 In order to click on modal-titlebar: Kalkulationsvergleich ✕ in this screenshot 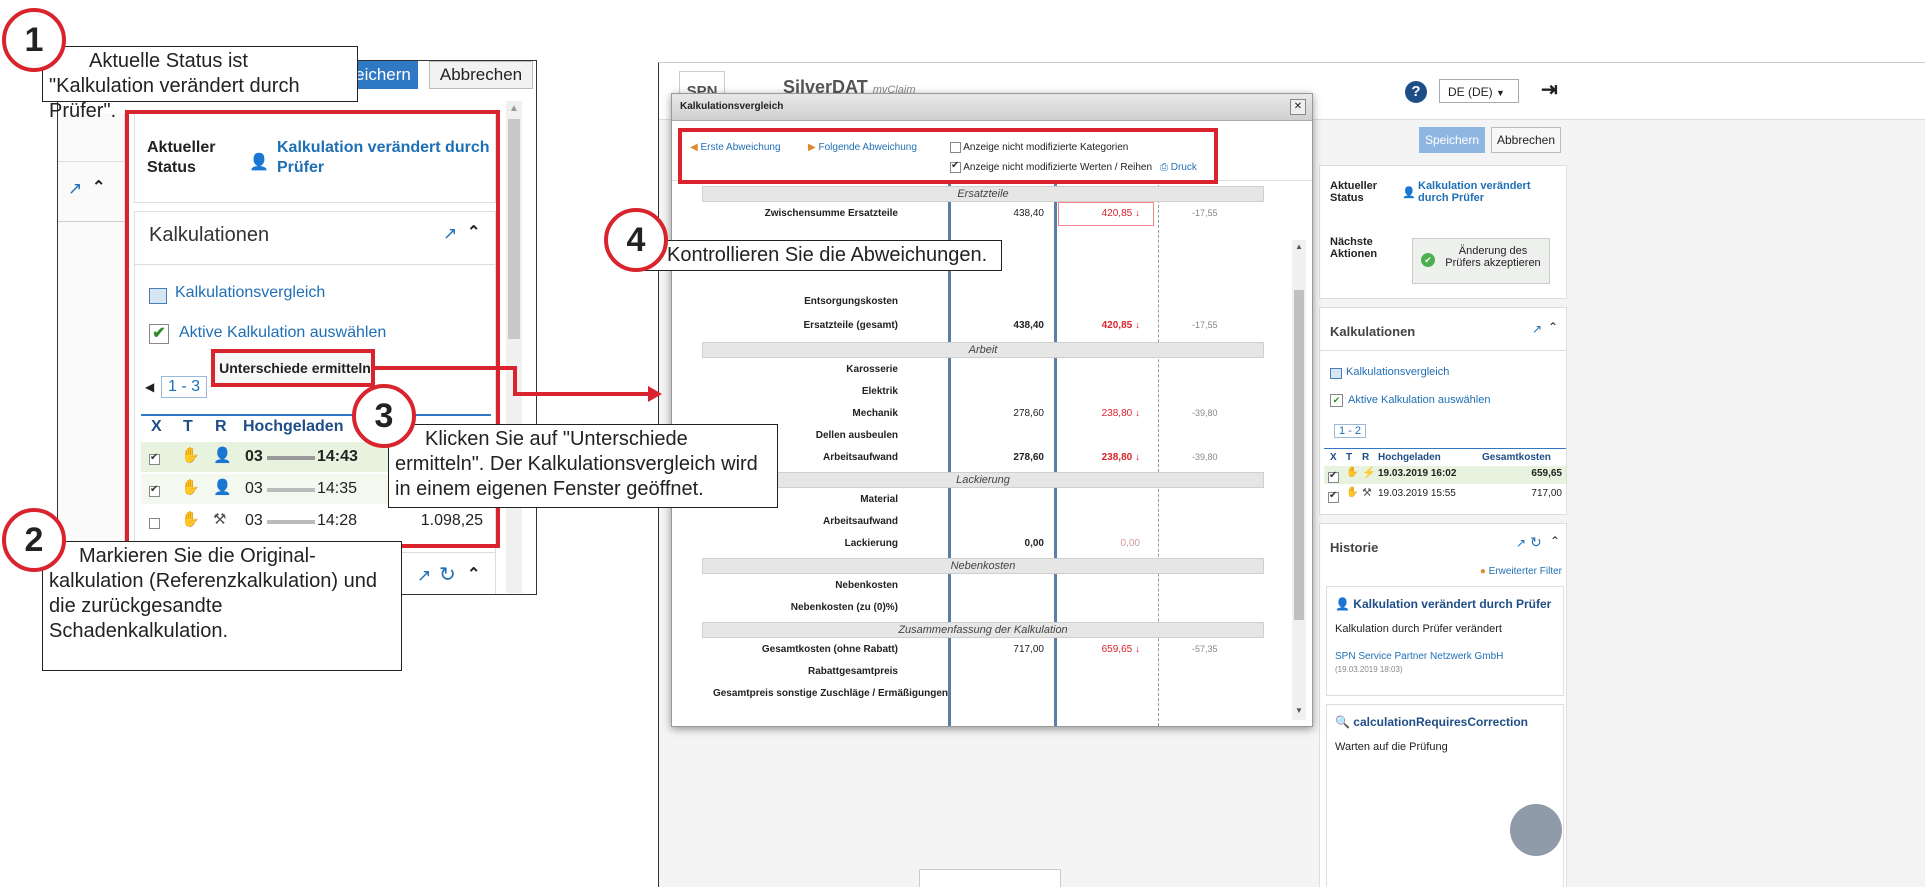, I will do `click(992, 107)`.